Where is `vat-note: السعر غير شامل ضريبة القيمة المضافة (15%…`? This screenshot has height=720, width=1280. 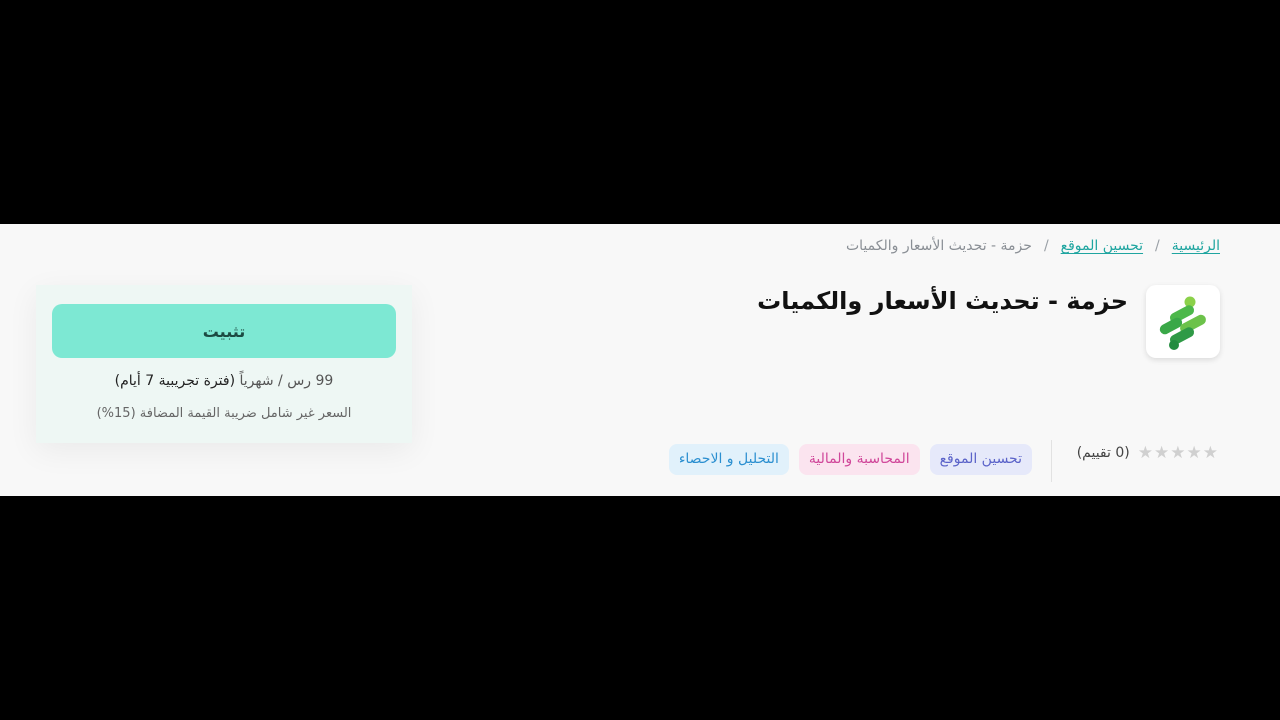
vat-note: السعر غير شامل ضريبة القيمة المضافة (15%… is located at coordinates (224, 413).